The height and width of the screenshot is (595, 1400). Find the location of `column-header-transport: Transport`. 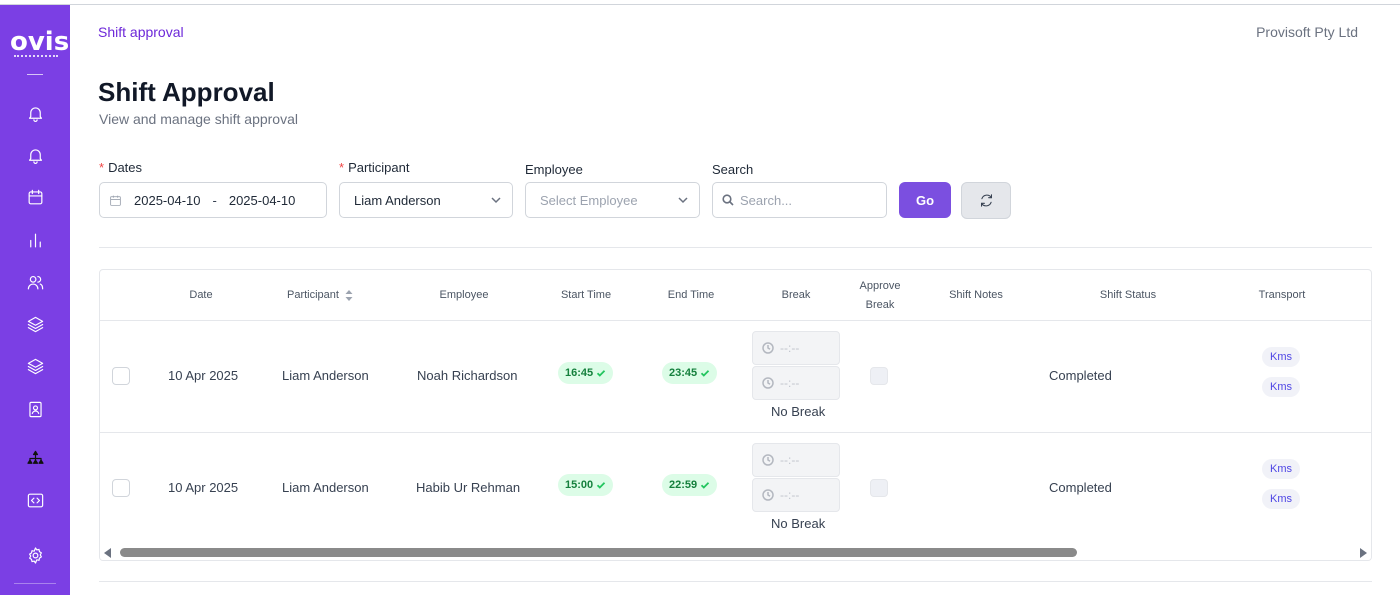

column-header-transport: Transport is located at coordinates (1282, 295).